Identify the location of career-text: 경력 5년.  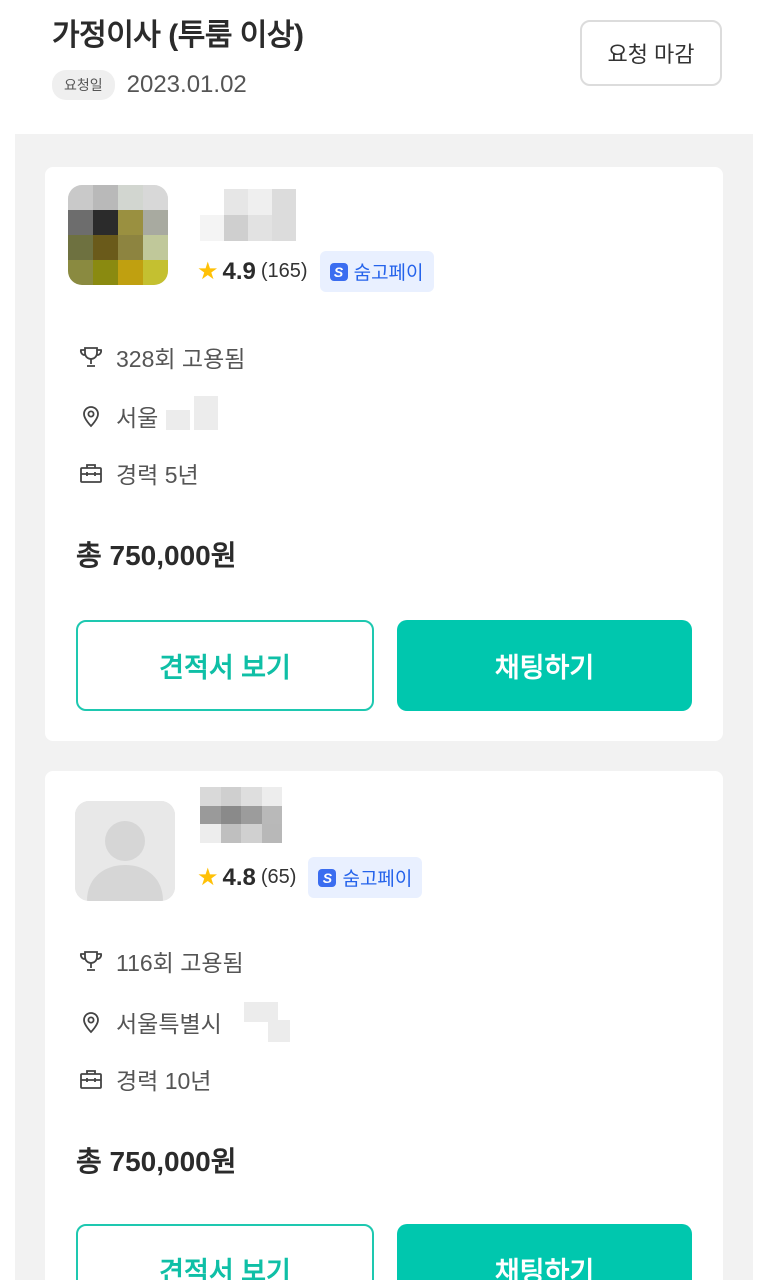
(157, 475).